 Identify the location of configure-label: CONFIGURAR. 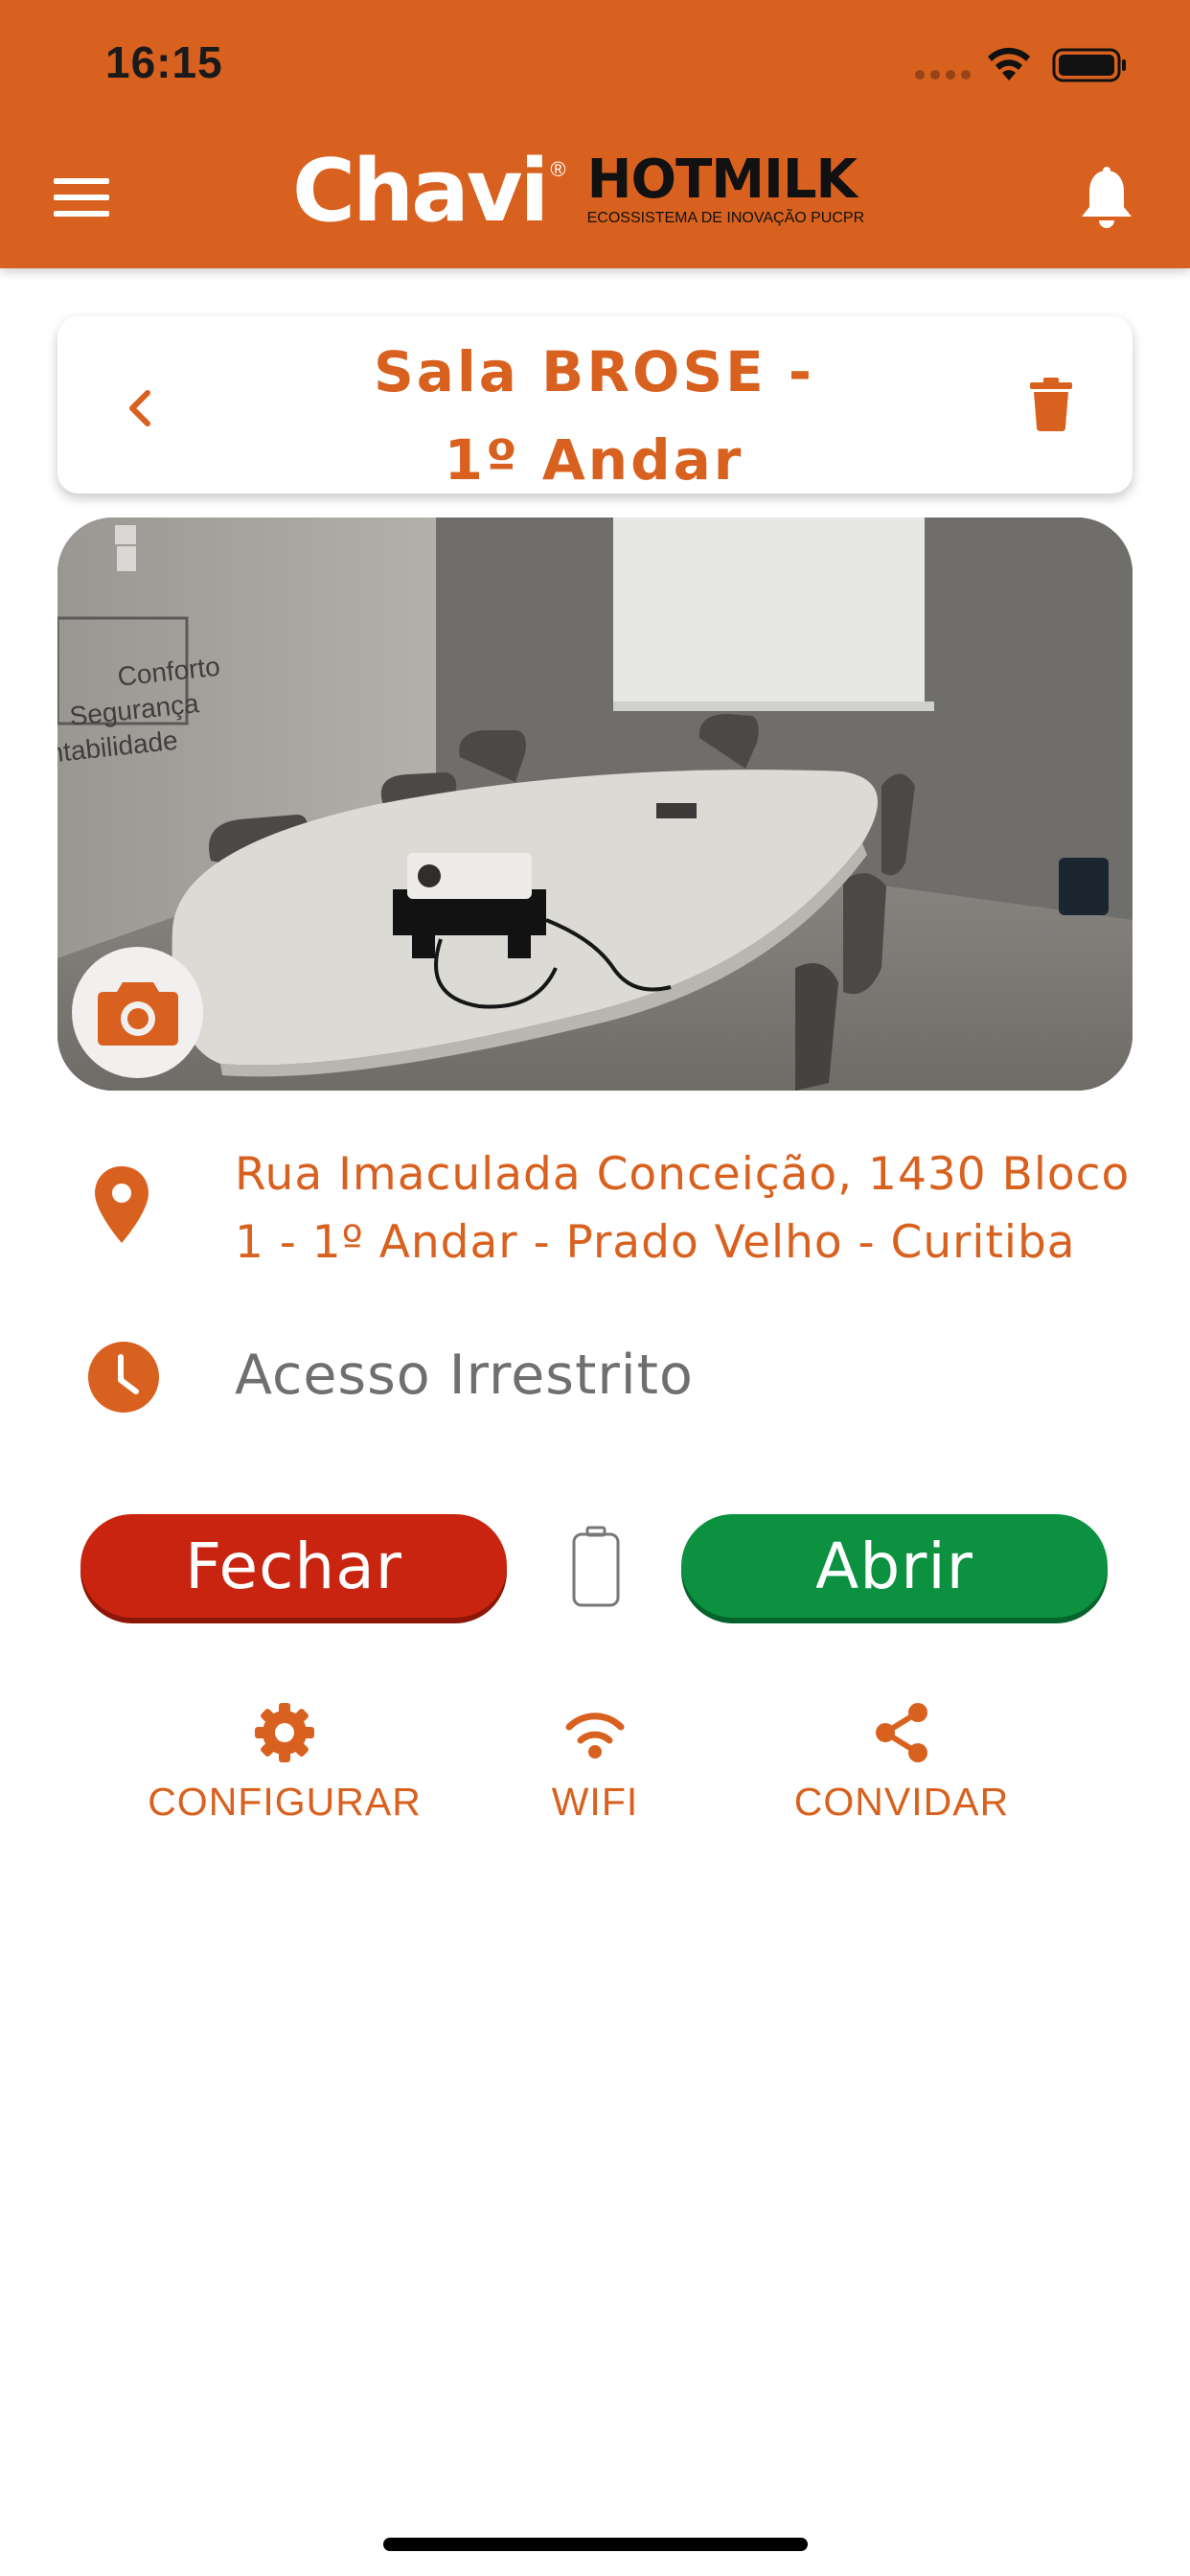
(285, 1802).